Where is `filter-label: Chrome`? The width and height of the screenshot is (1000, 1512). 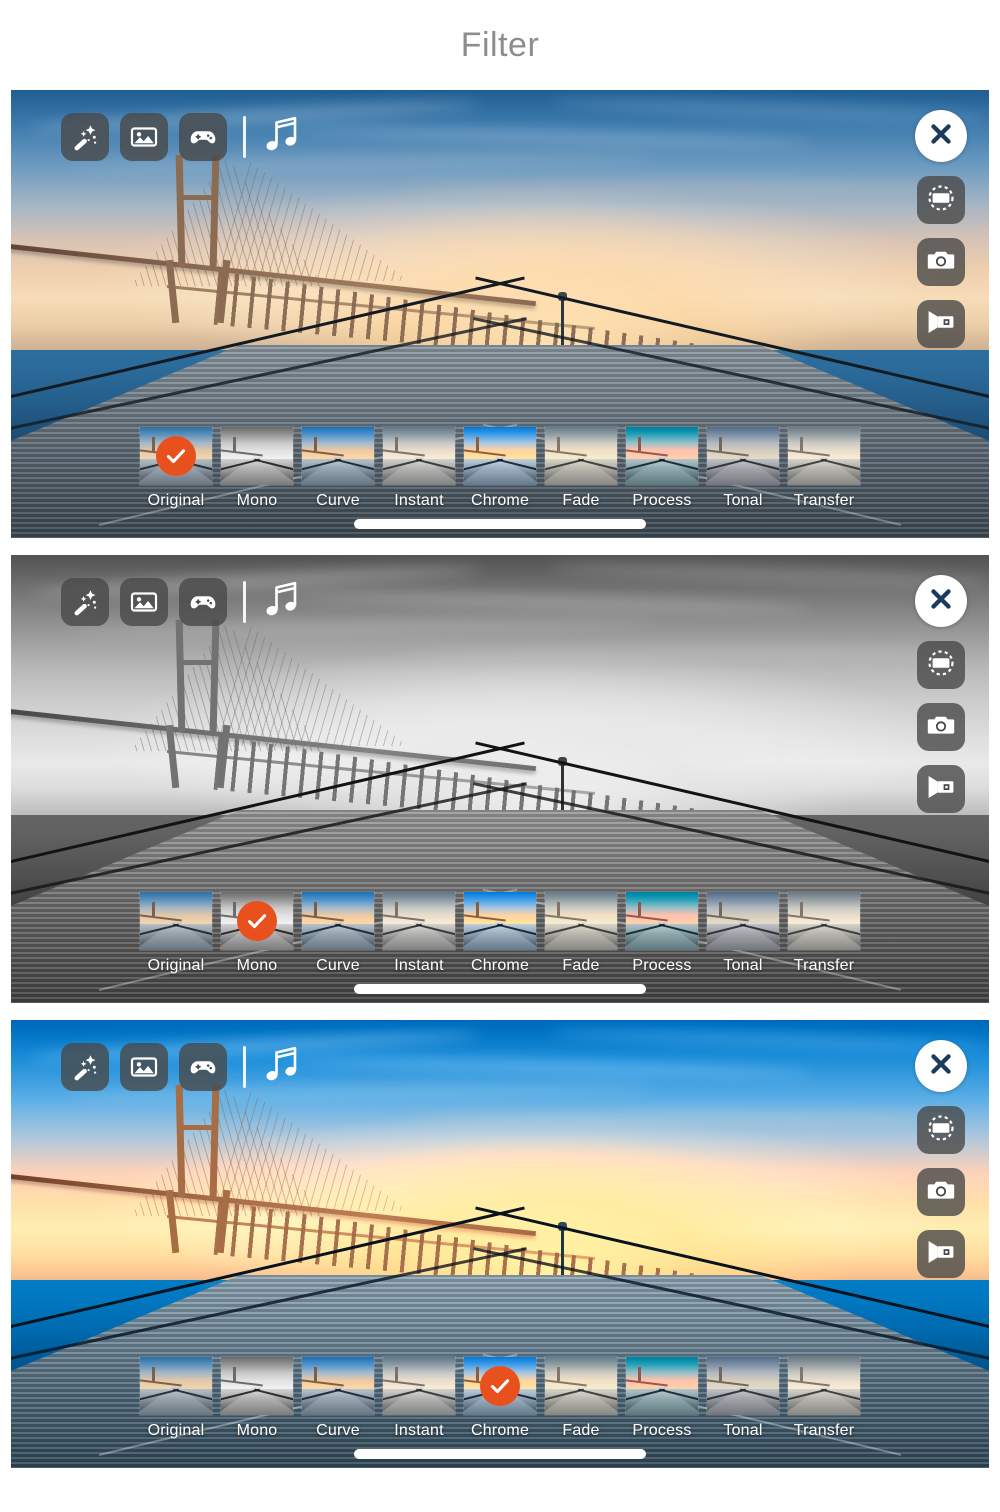
filter-label: Chrome is located at coordinates (500, 965).